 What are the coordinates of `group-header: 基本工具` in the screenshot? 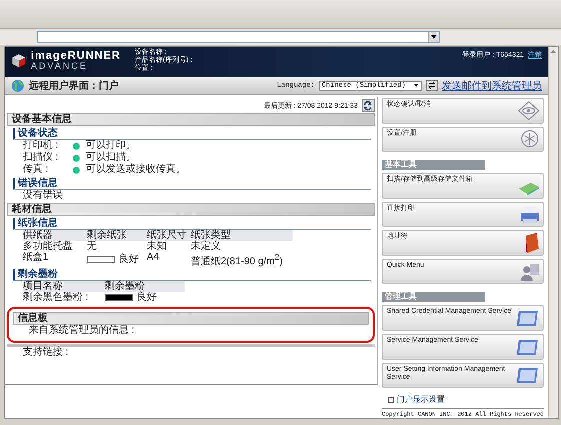 It's located at (433, 165).